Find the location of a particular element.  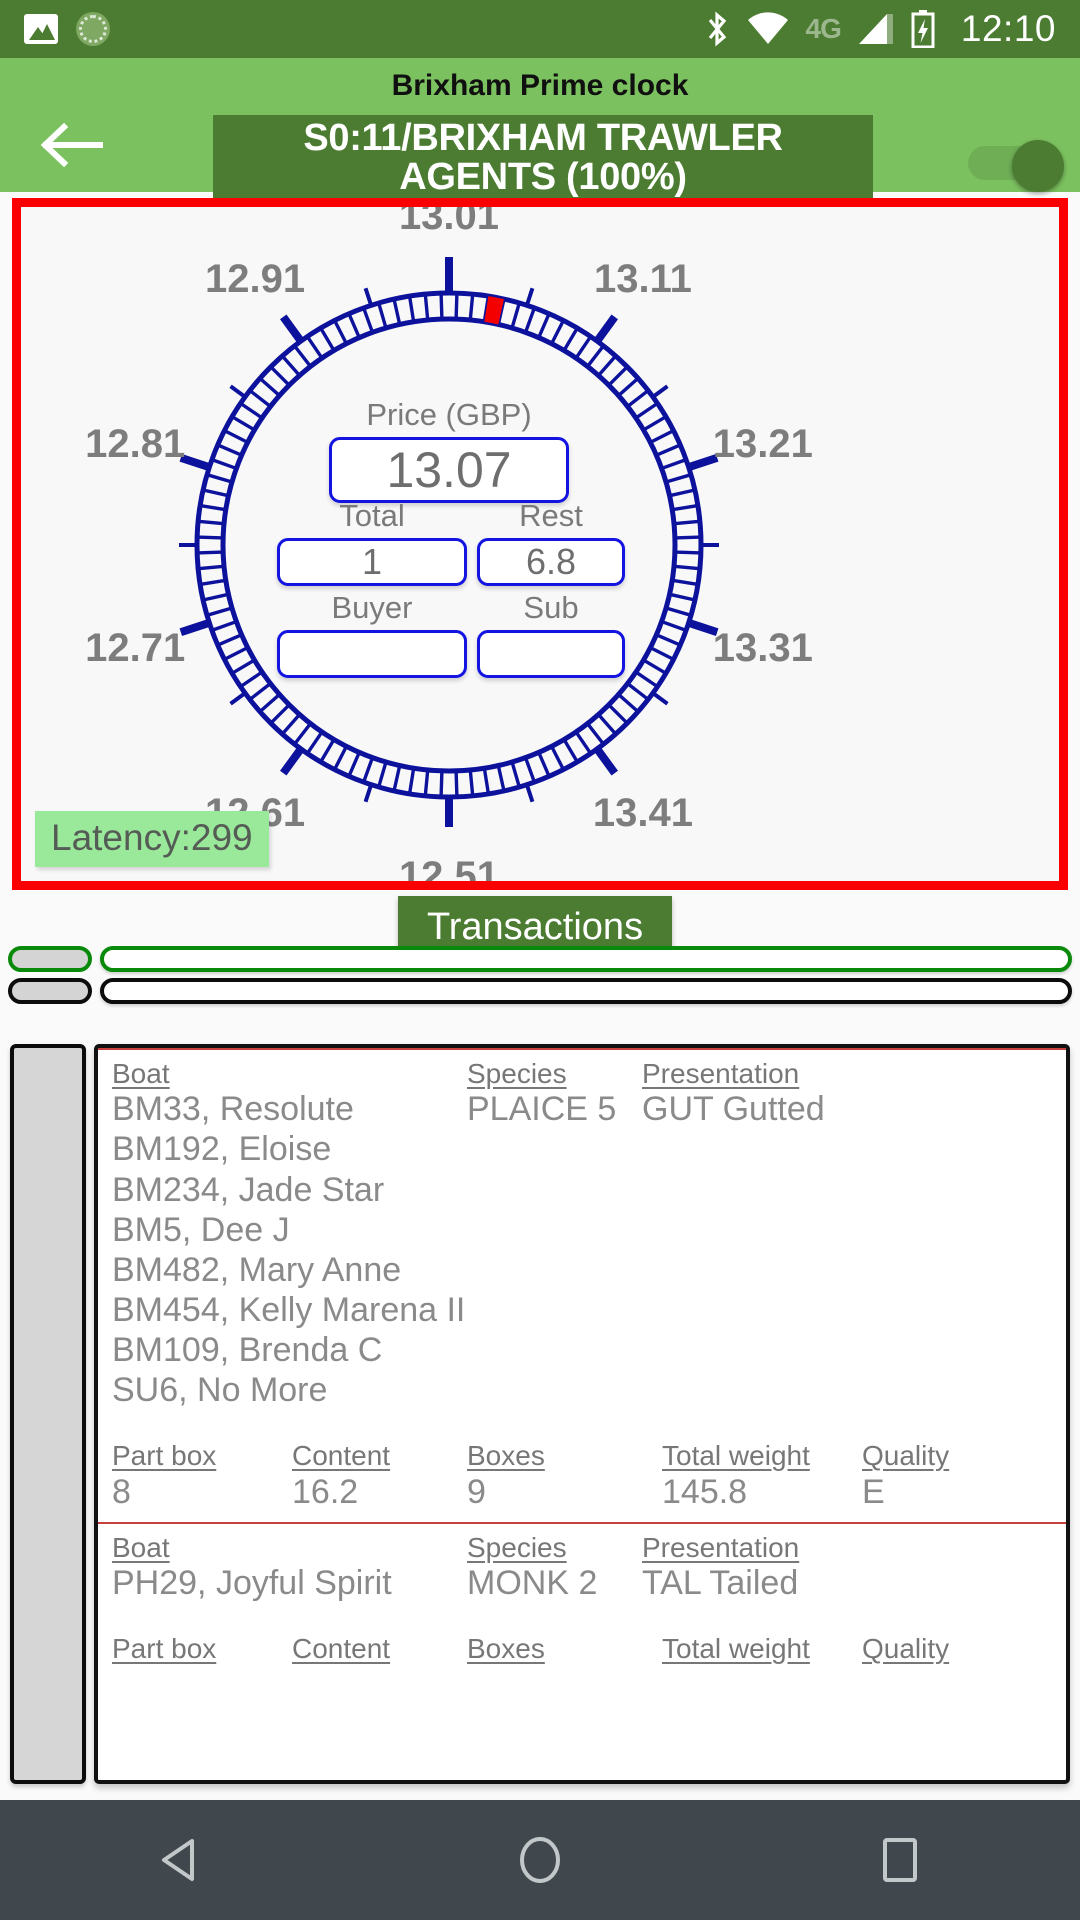

rest-label: Rest is located at coordinates (551, 515).